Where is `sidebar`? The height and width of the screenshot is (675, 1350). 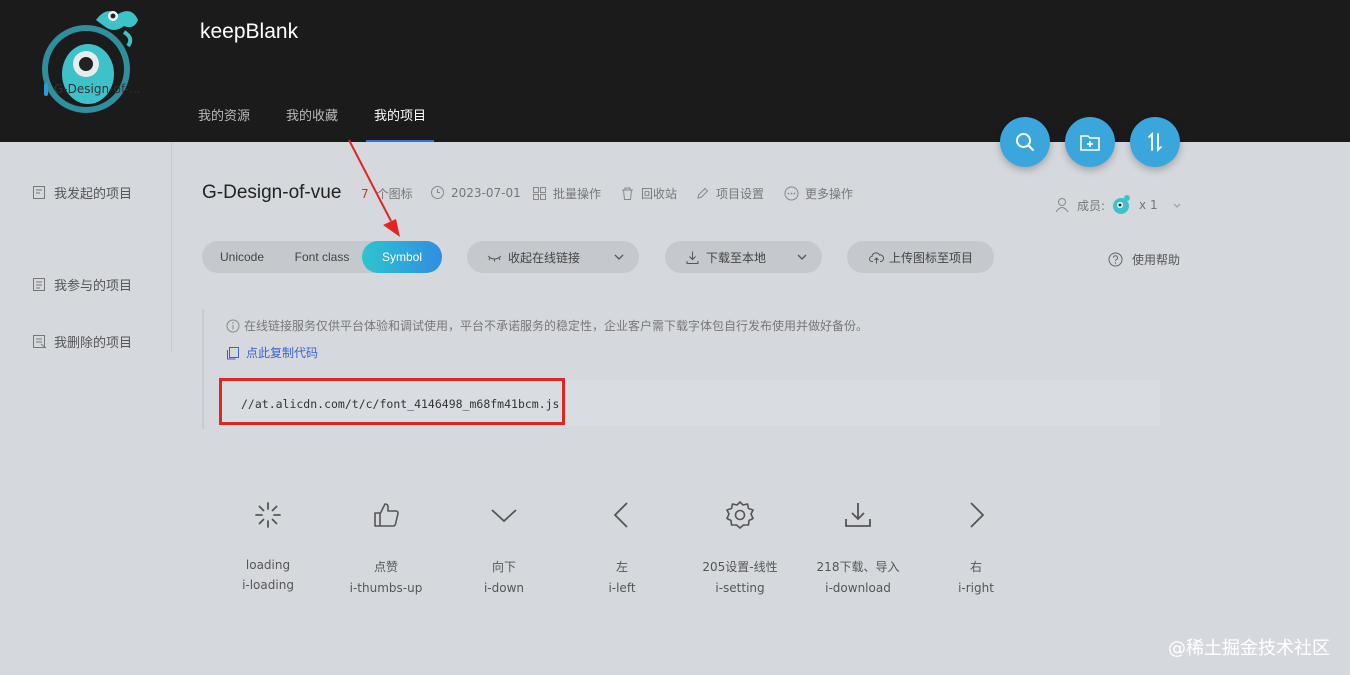
sidebar is located at coordinates (86, 247).